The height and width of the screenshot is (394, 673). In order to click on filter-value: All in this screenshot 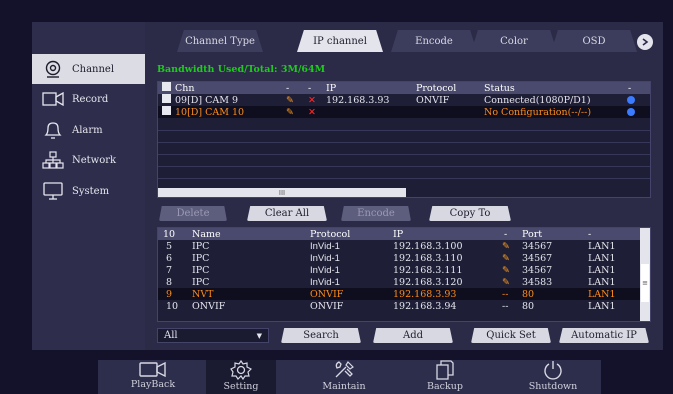, I will do `click(171, 335)`.